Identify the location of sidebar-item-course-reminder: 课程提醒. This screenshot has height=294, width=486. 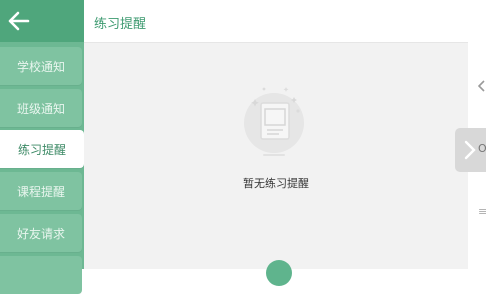
(41, 191).